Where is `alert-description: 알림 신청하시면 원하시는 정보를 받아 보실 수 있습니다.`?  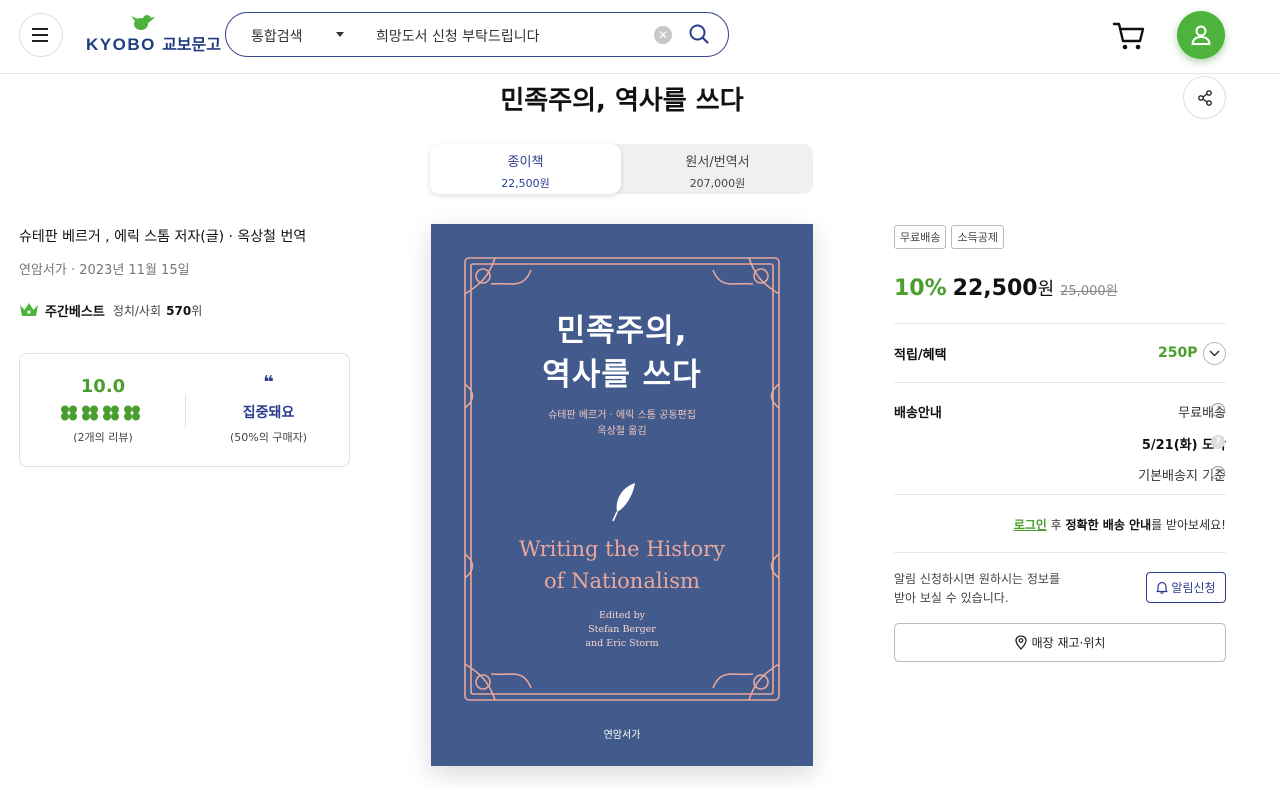 alert-description: 알림 신청하시면 원하시는 정보를 받아 보실 수 있습니다. is located at coordinates (977, 589).